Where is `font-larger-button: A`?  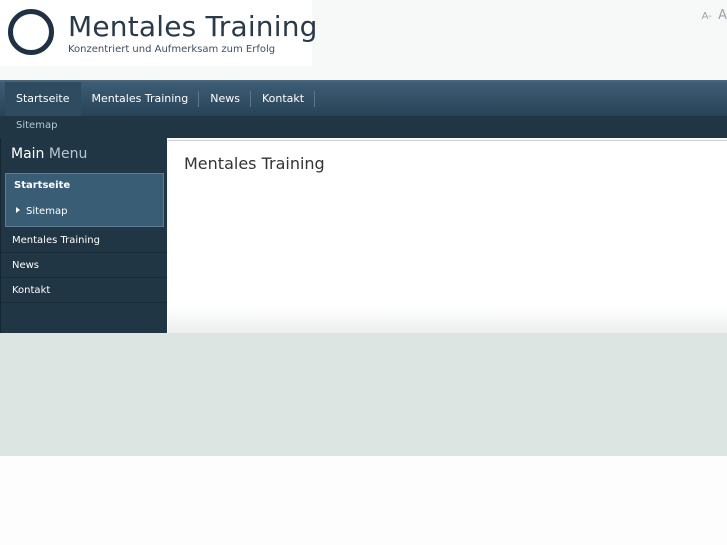
font-larger-button: A is located at coordinates (722, 15).